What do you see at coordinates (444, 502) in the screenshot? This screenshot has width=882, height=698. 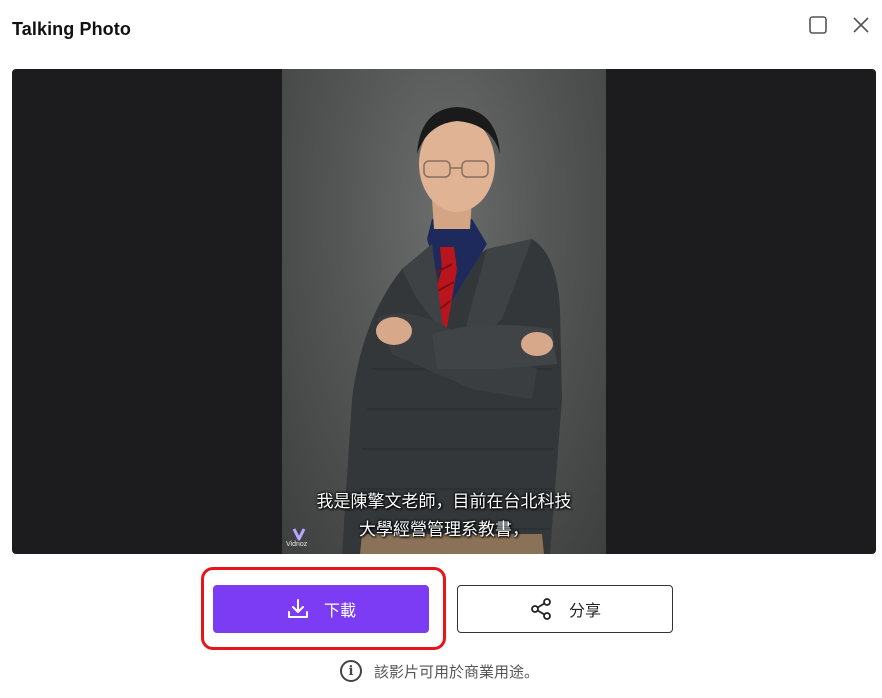 I see `subtitle-line-1: 我是陳擎文老師，目前在台北科技` at bounding box center [444, 502].